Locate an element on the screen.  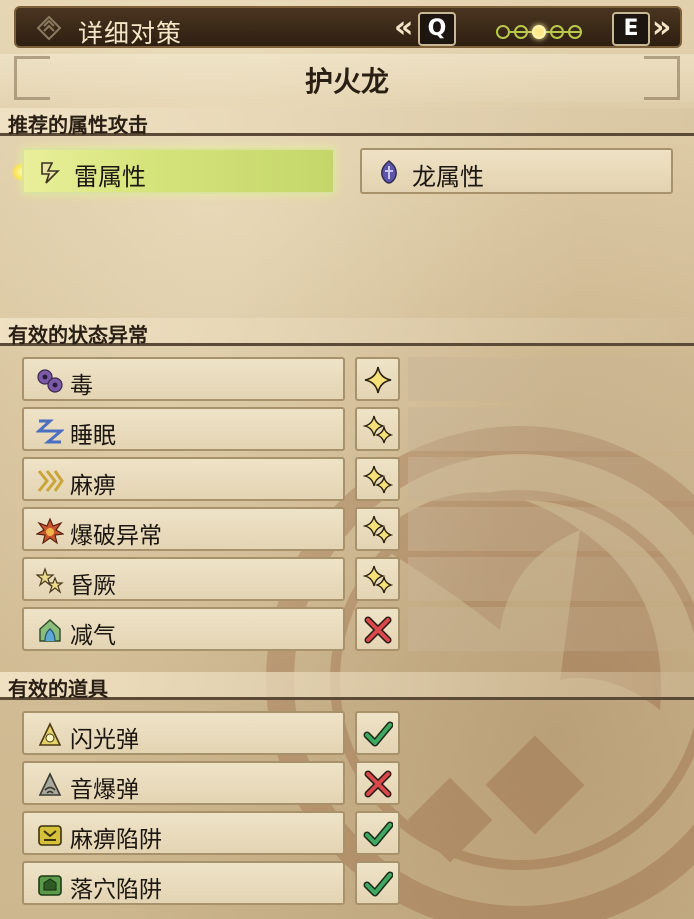
element-dragon: 龙属性 is located at coordinates (516, 171).